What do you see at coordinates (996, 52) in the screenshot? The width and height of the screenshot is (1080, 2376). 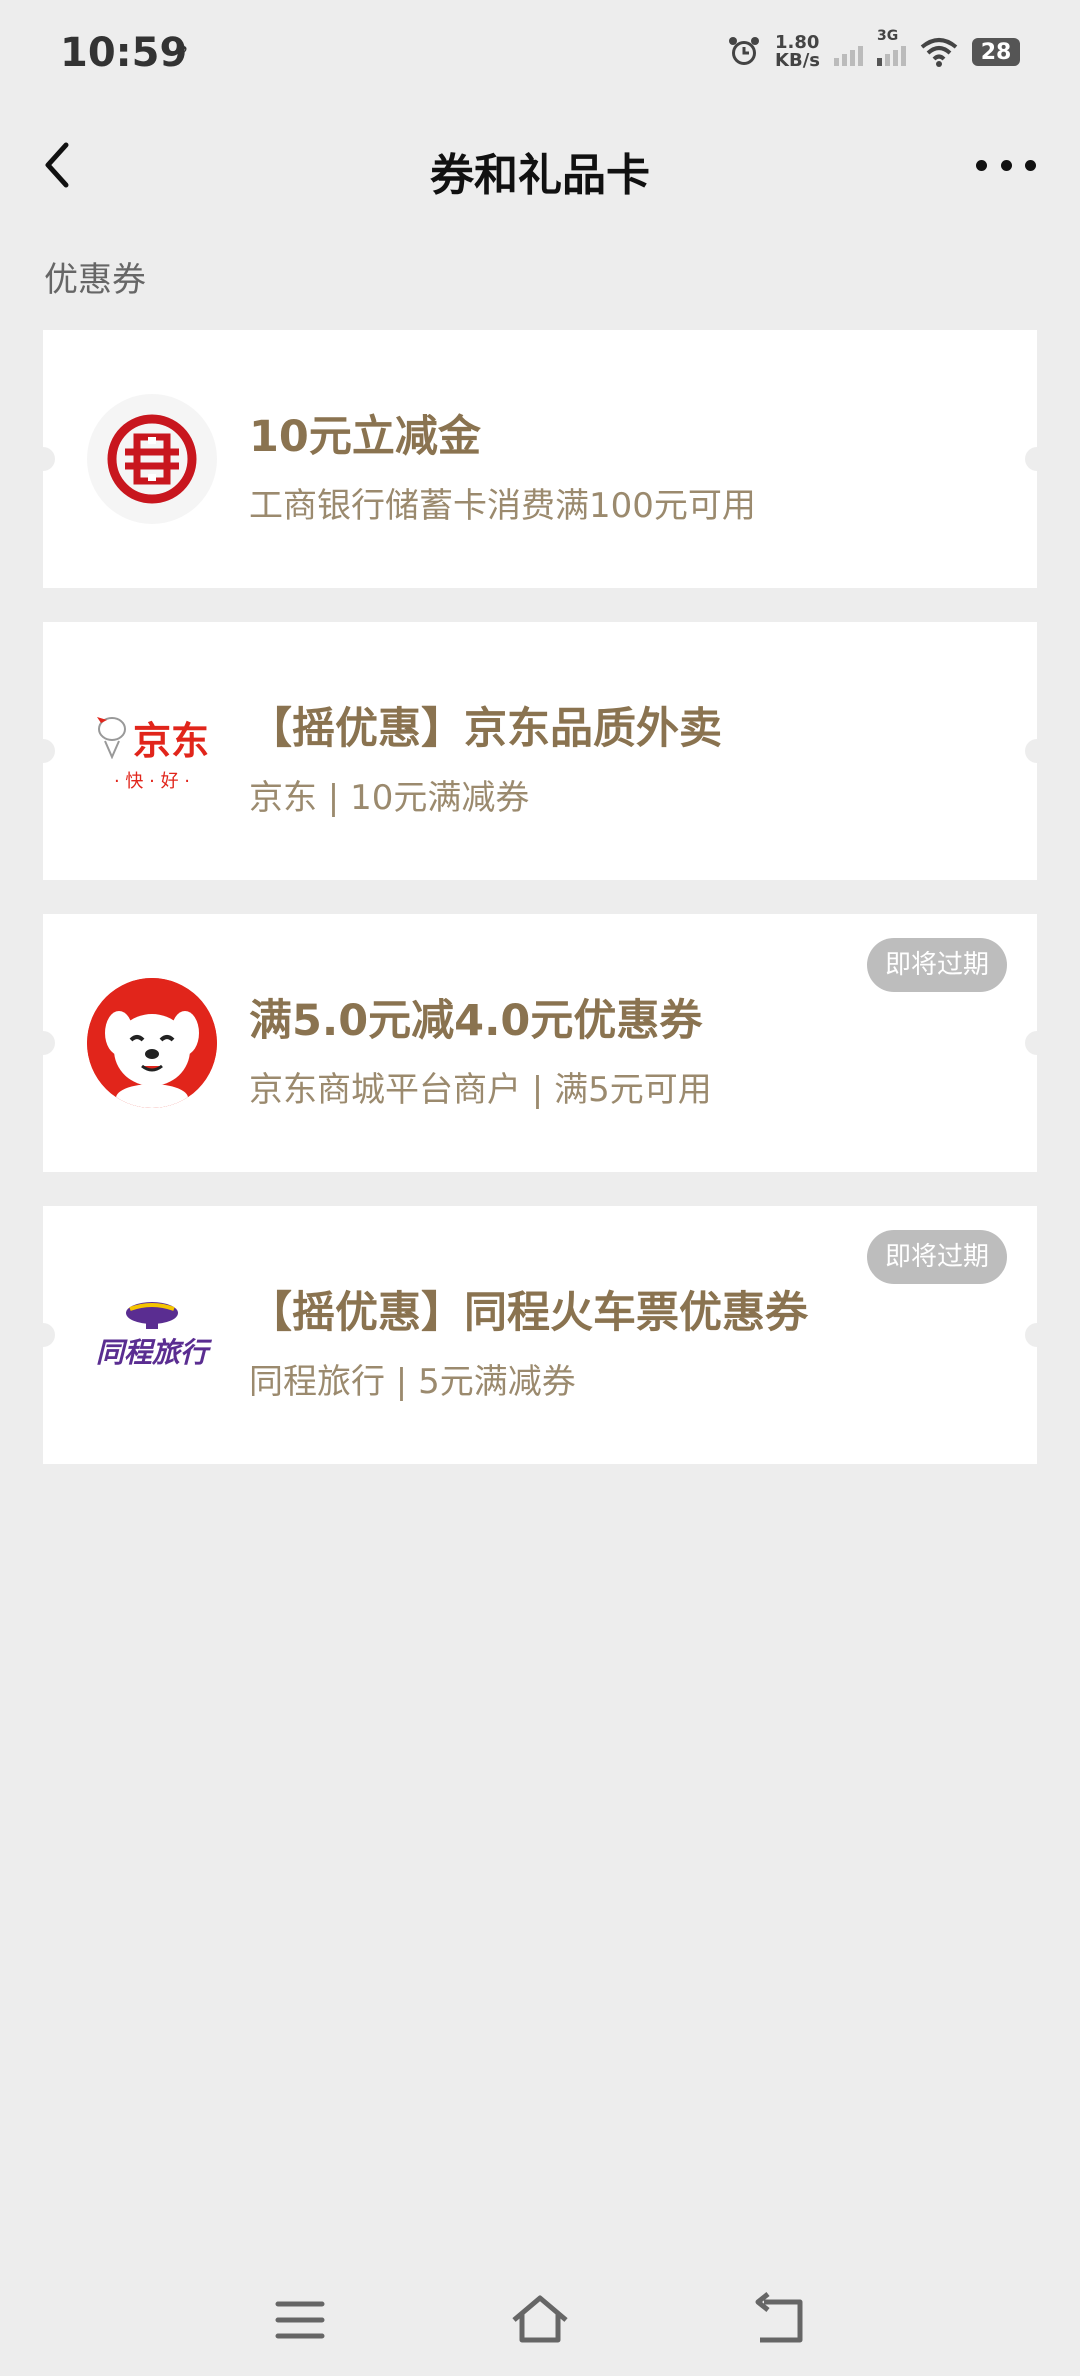 I see `battery-icon: 28` at bounding box center [996, 52].